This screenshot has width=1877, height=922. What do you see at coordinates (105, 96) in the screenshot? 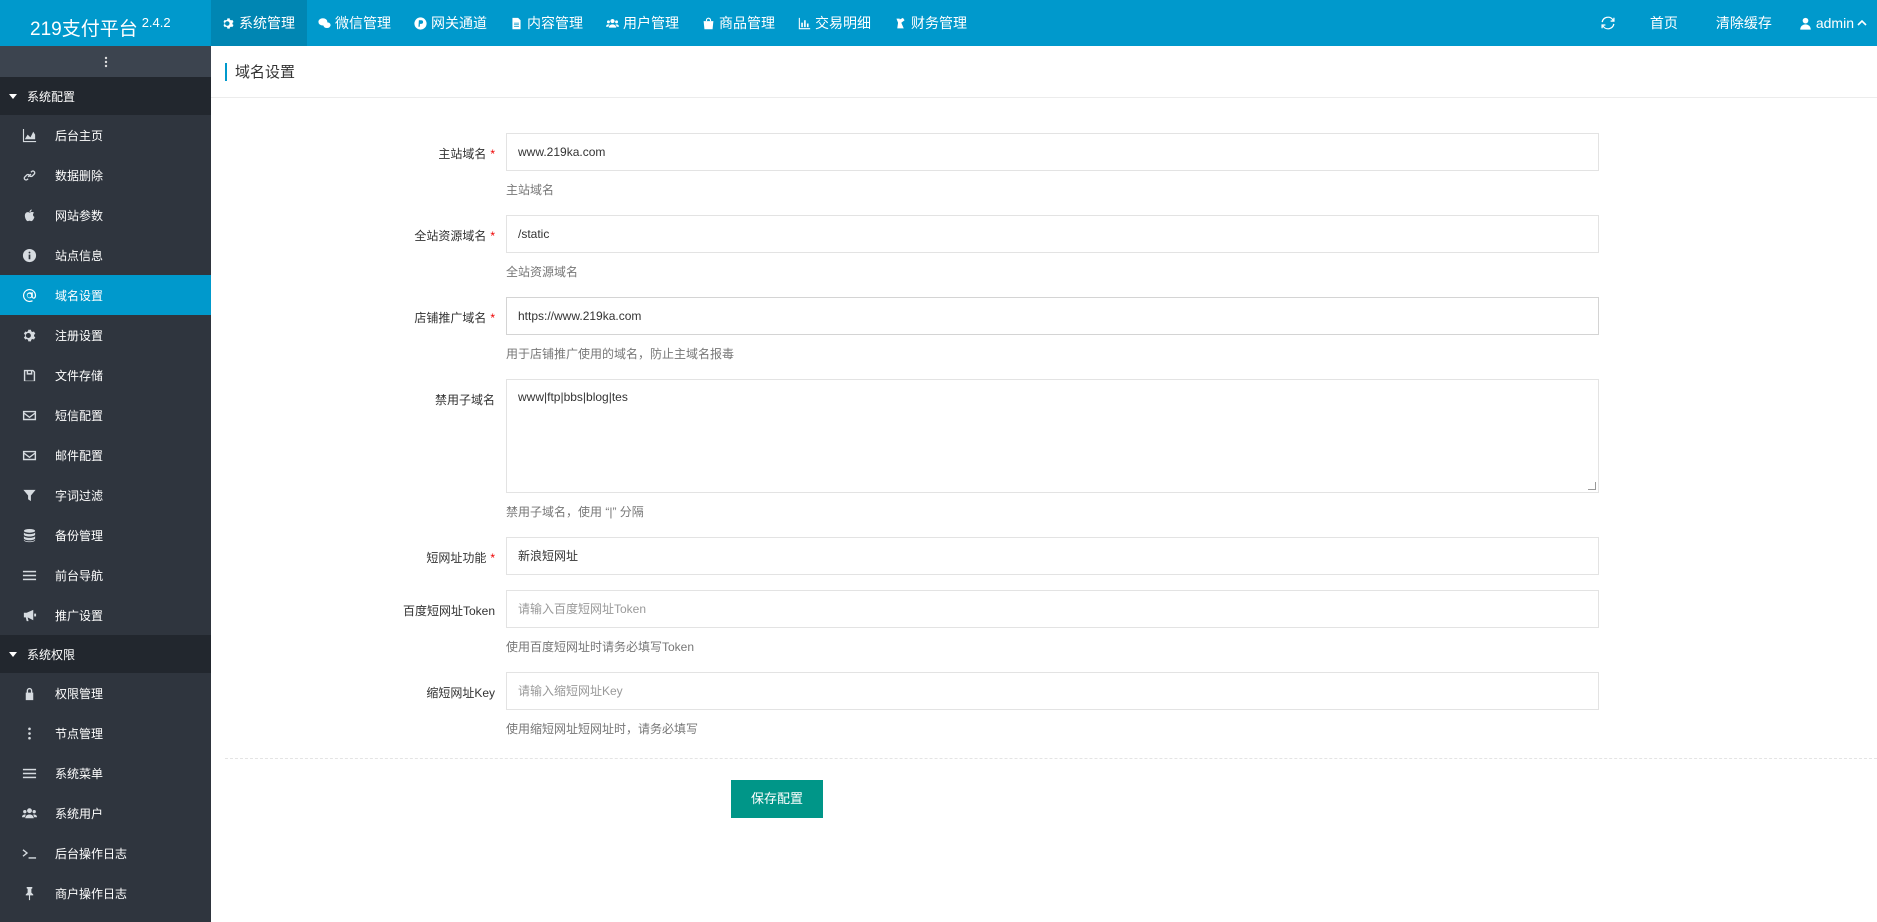
I see `sidebar-group-system-config: 系统配置` at bounding box center [105, 96].